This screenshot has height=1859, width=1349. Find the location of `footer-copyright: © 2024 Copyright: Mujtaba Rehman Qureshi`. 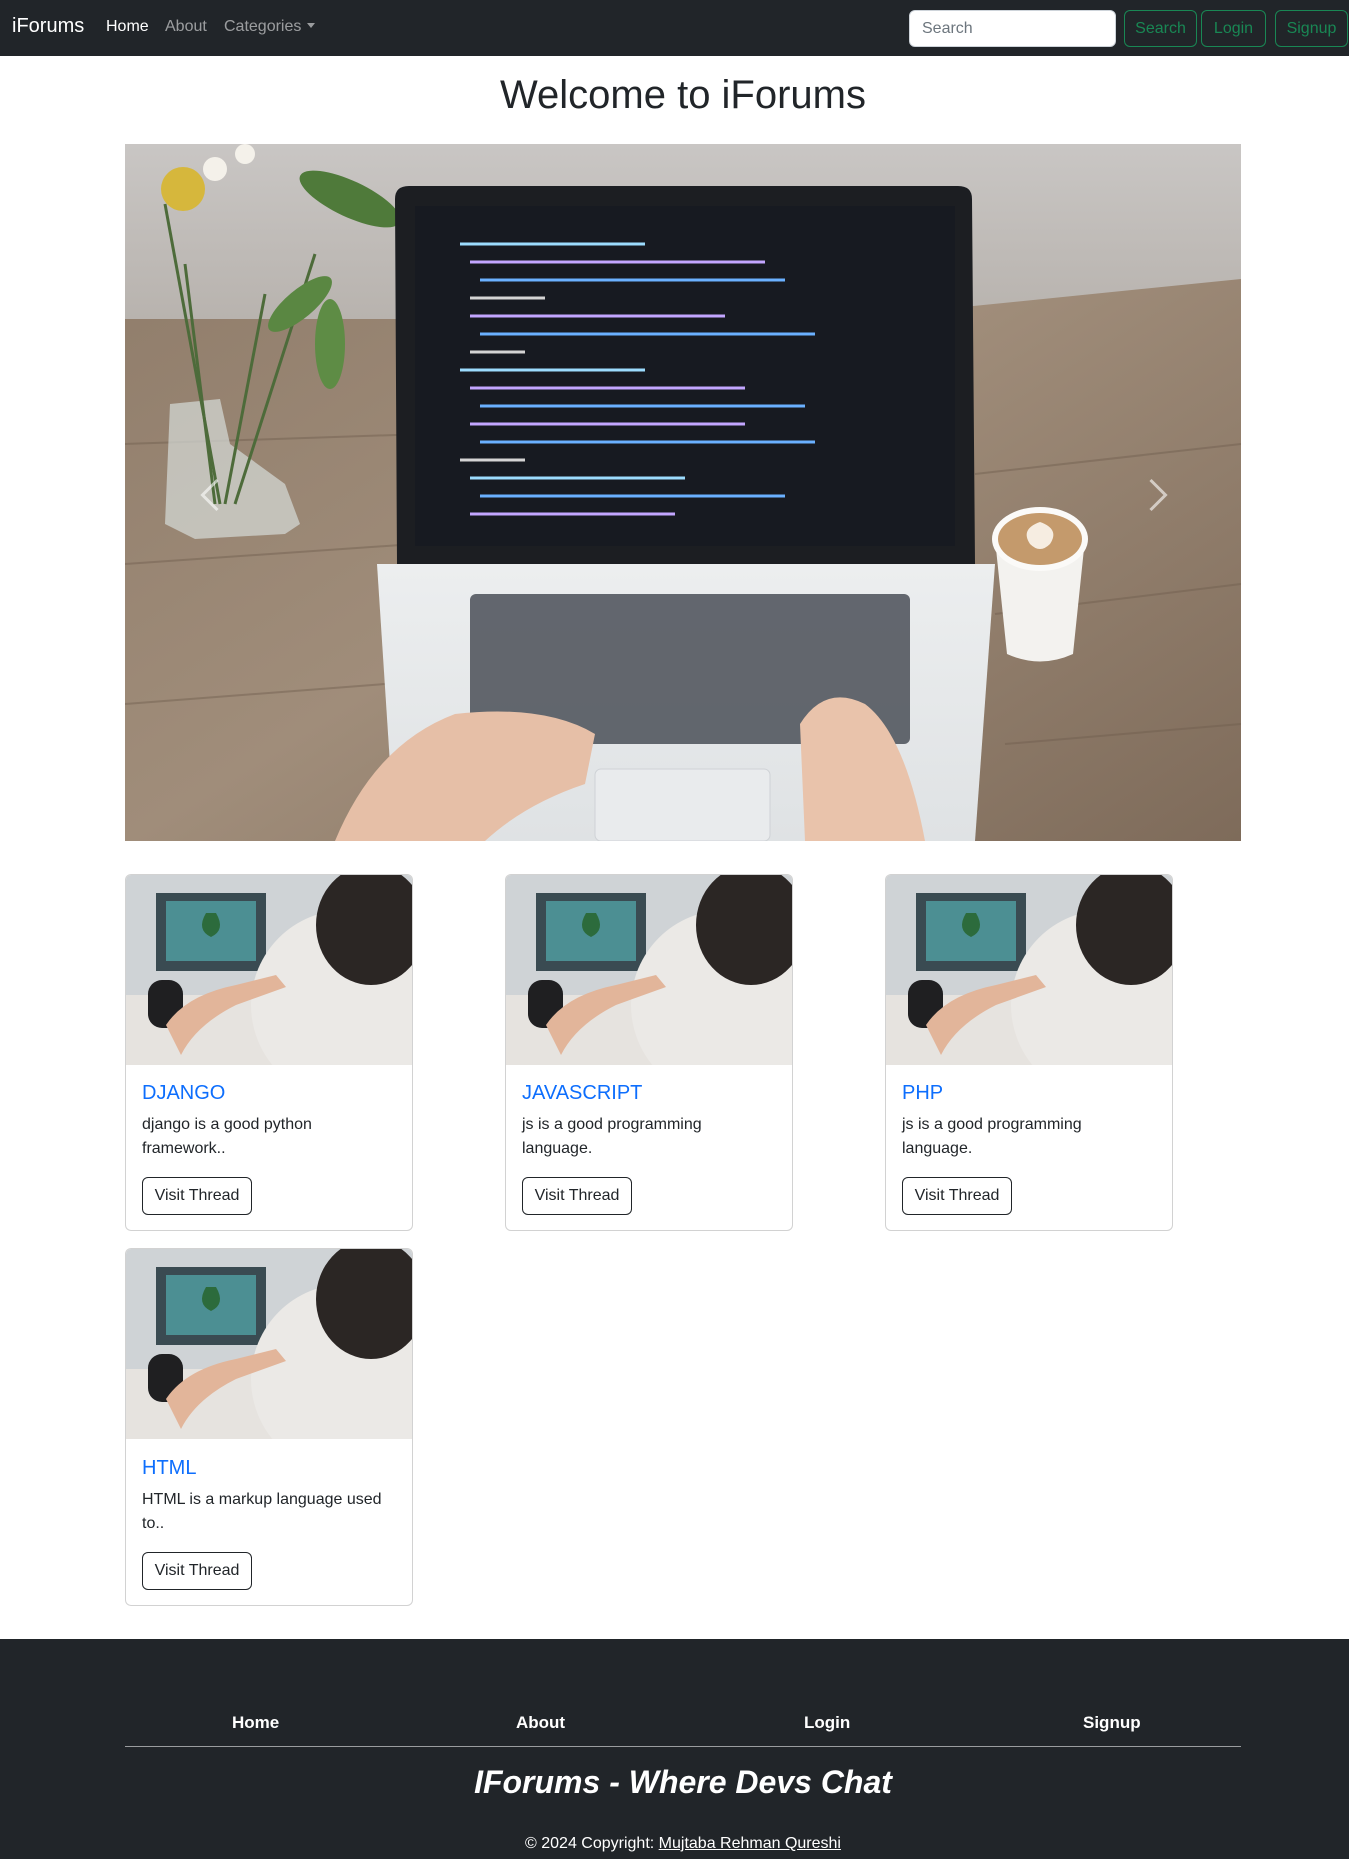

footer-copyright: © 2024 Copyright: Mujtaba Rehman Qureshi is located at coordinates (674, 1844).